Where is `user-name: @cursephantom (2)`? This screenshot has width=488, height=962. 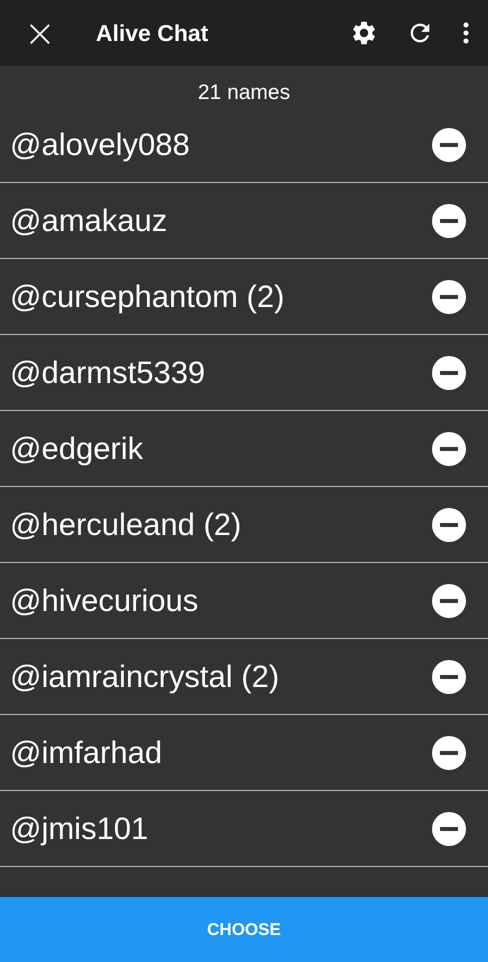
user-name: @cursephantom (2) is located at coordinates (148, 296).